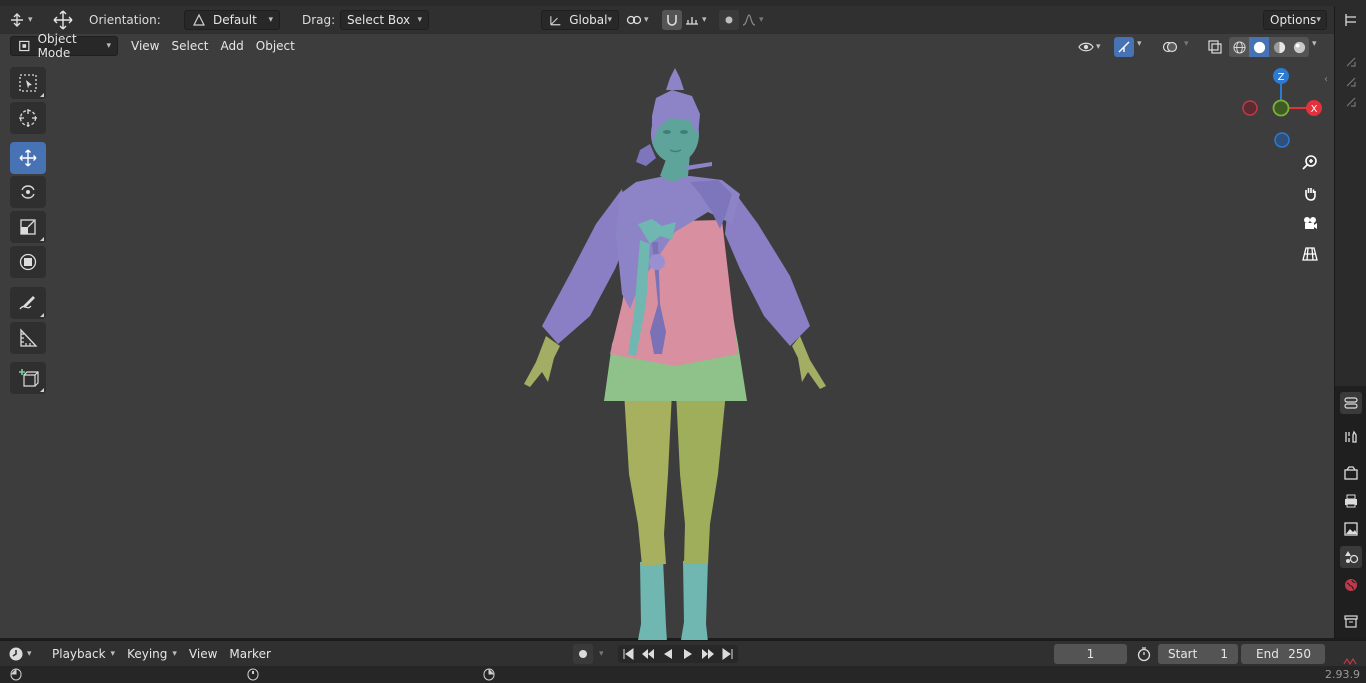 The image size is (1366, 683). Describe the element at coordinates (28, 227) in the screenshot. I see `scale-tool` at that location.